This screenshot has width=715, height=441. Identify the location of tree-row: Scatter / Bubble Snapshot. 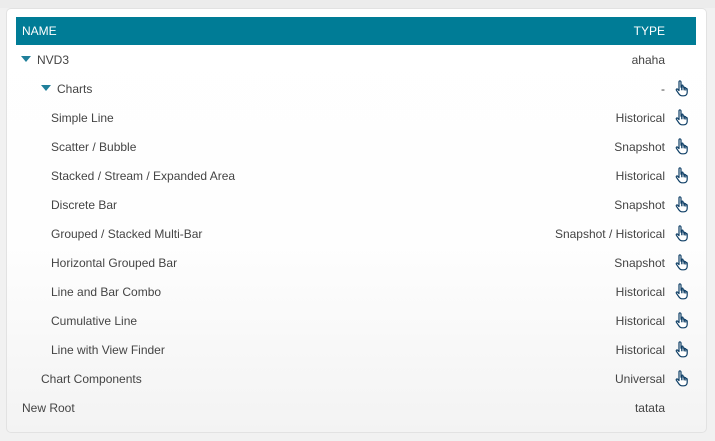
(356, 146).